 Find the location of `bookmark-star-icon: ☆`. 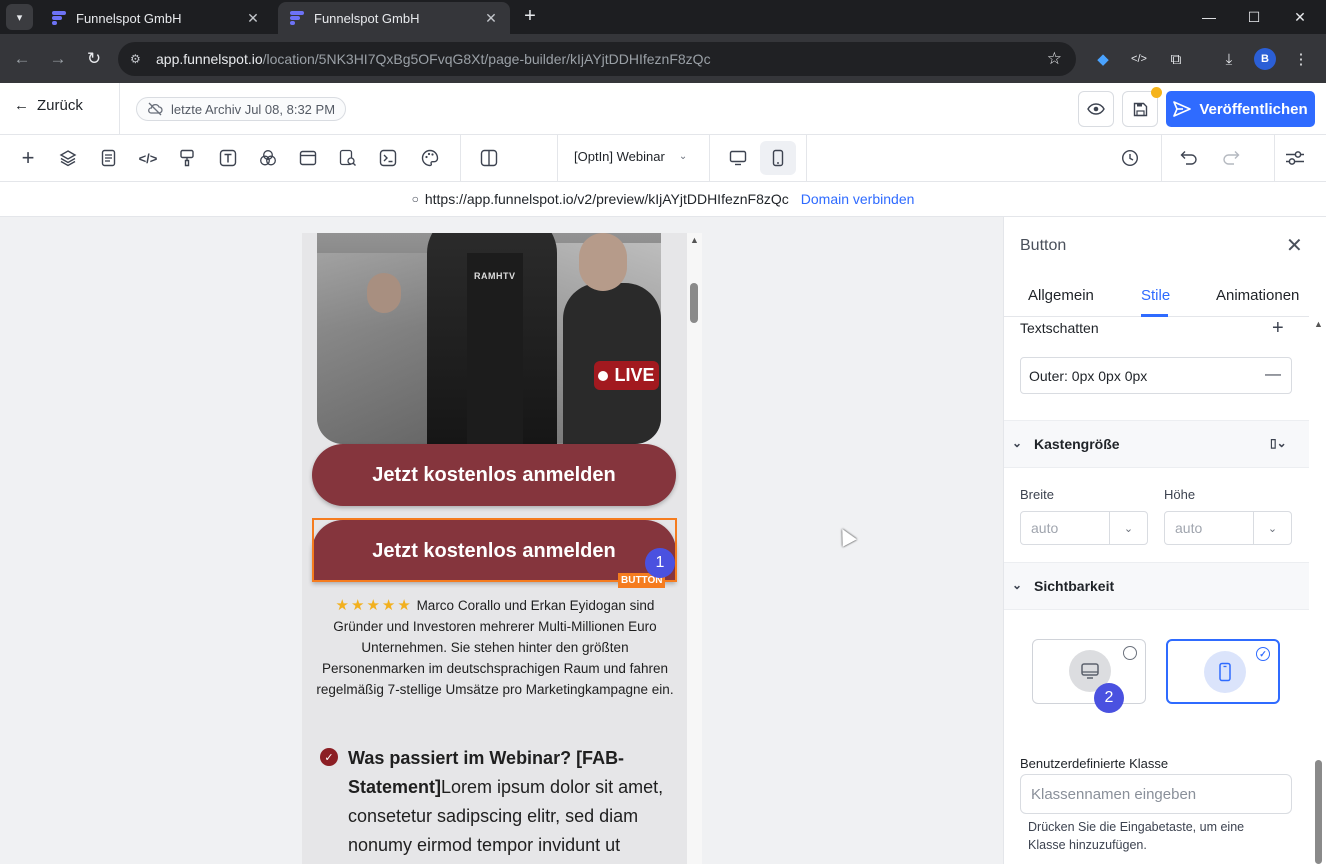

bookmark-star-icon: ☆ is located at coordinates (1054, 59).